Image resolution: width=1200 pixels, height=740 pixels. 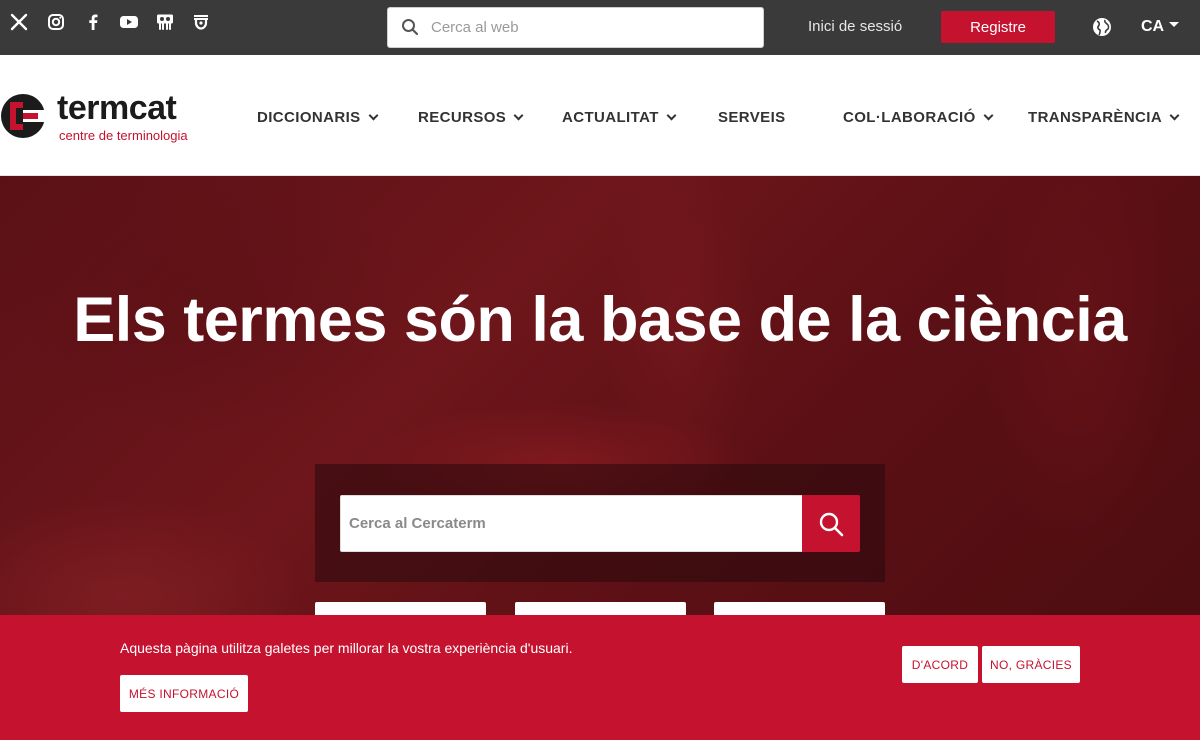 I want to click on slideshare-icon, so click(x=165, y=22).